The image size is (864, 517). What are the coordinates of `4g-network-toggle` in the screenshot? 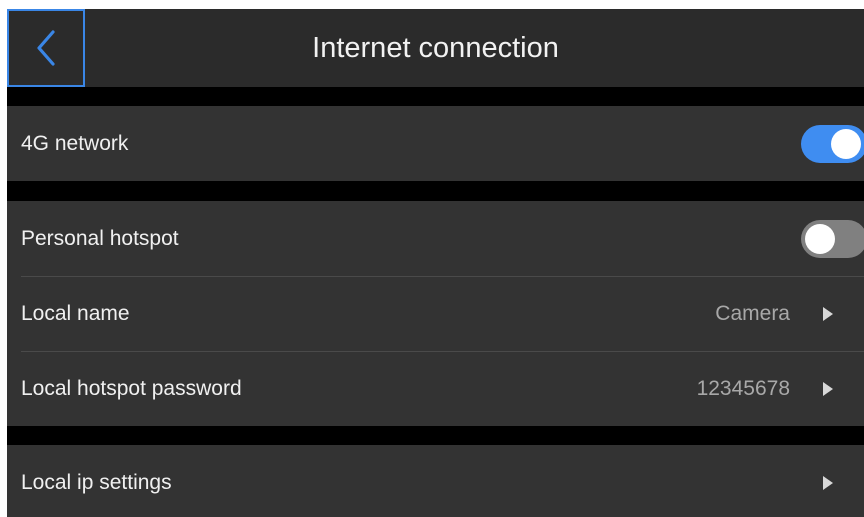 It's located at (832, 143).